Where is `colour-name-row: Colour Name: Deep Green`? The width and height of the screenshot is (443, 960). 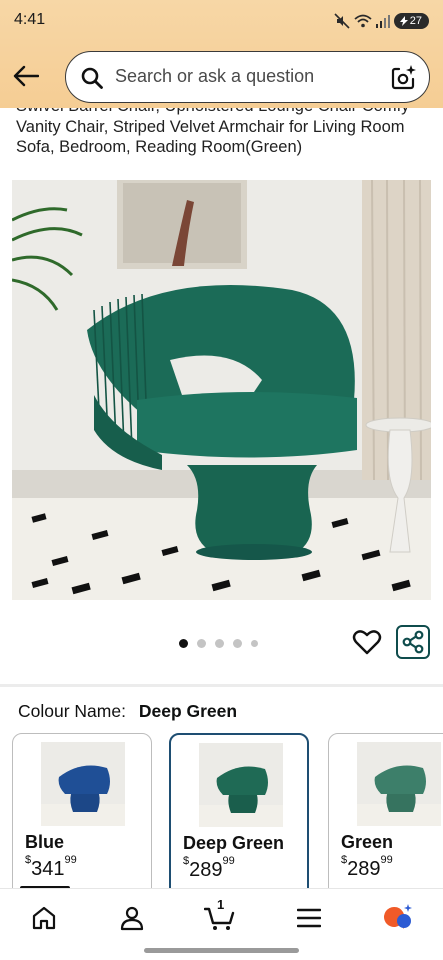
colour-name-row: Colour Name: Deep Green is located at coordinates (127, 711).